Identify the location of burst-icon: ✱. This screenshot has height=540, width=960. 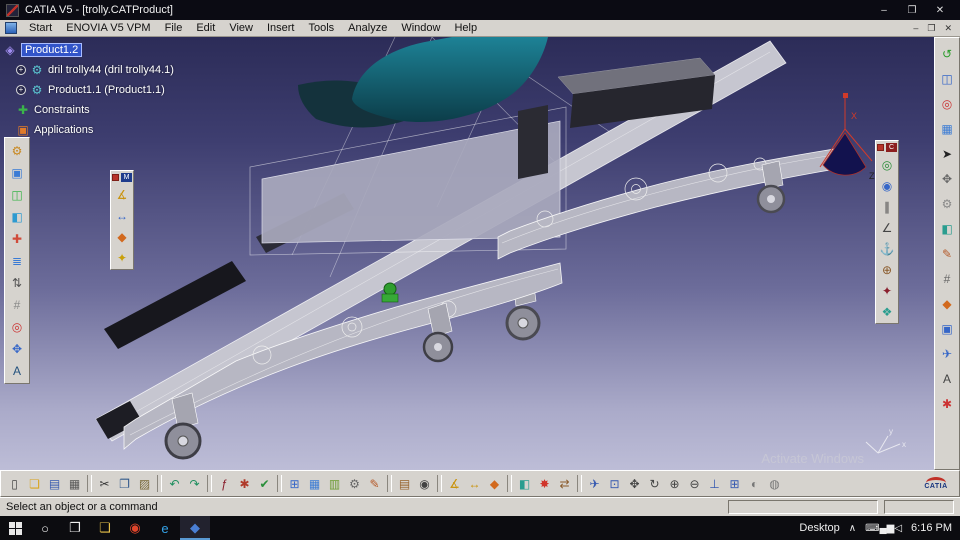
(947, 403).